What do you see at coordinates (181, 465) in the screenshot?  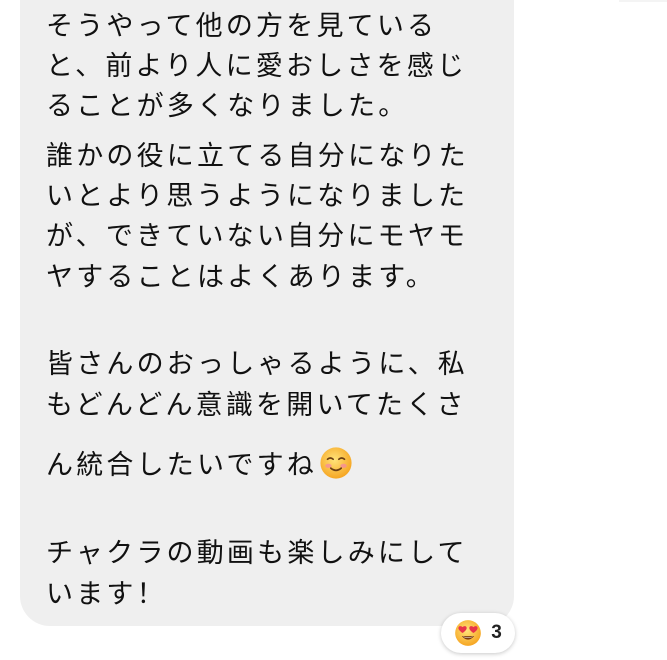 I see `message-line: ん統合したいですね` at bounding box center [181, 465].